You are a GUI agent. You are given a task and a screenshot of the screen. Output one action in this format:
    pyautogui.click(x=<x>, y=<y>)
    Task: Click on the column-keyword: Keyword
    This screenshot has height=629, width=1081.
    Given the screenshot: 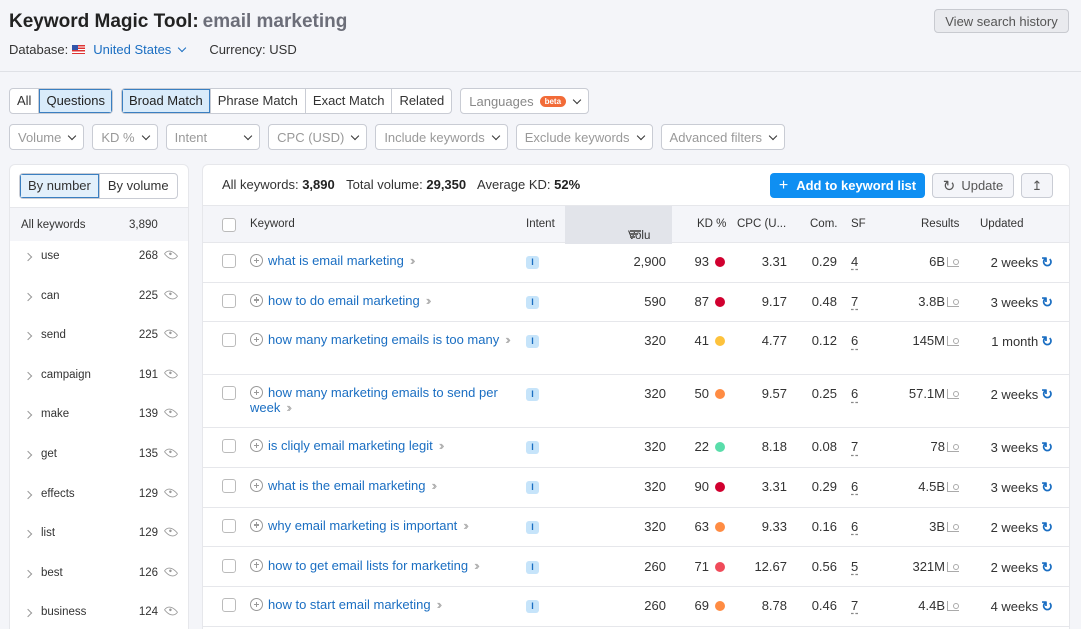 What is the action you would take?
    pyautogui.click(x=272, y=224)
    